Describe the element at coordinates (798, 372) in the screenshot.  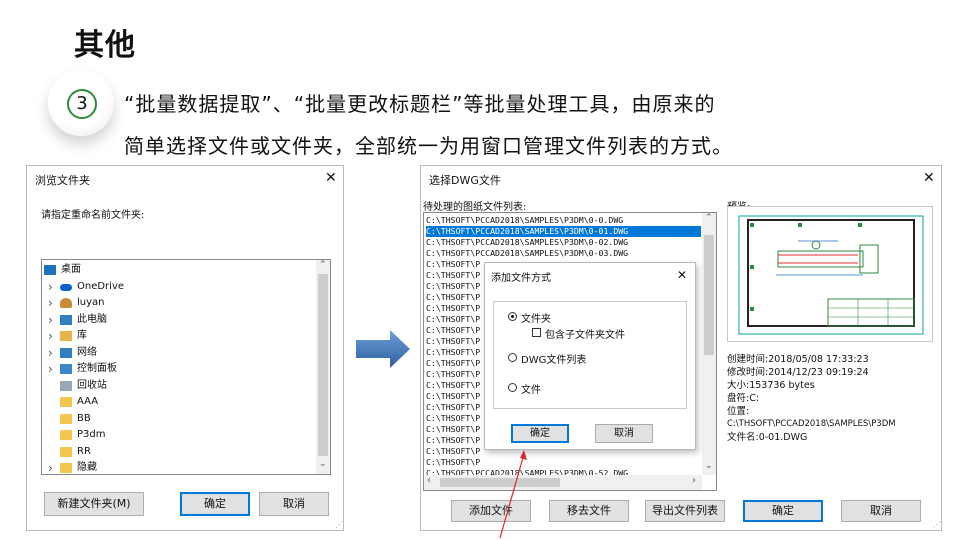
I see `info-modified: 修改时间:2014/12/23 09:19:24` at that location.